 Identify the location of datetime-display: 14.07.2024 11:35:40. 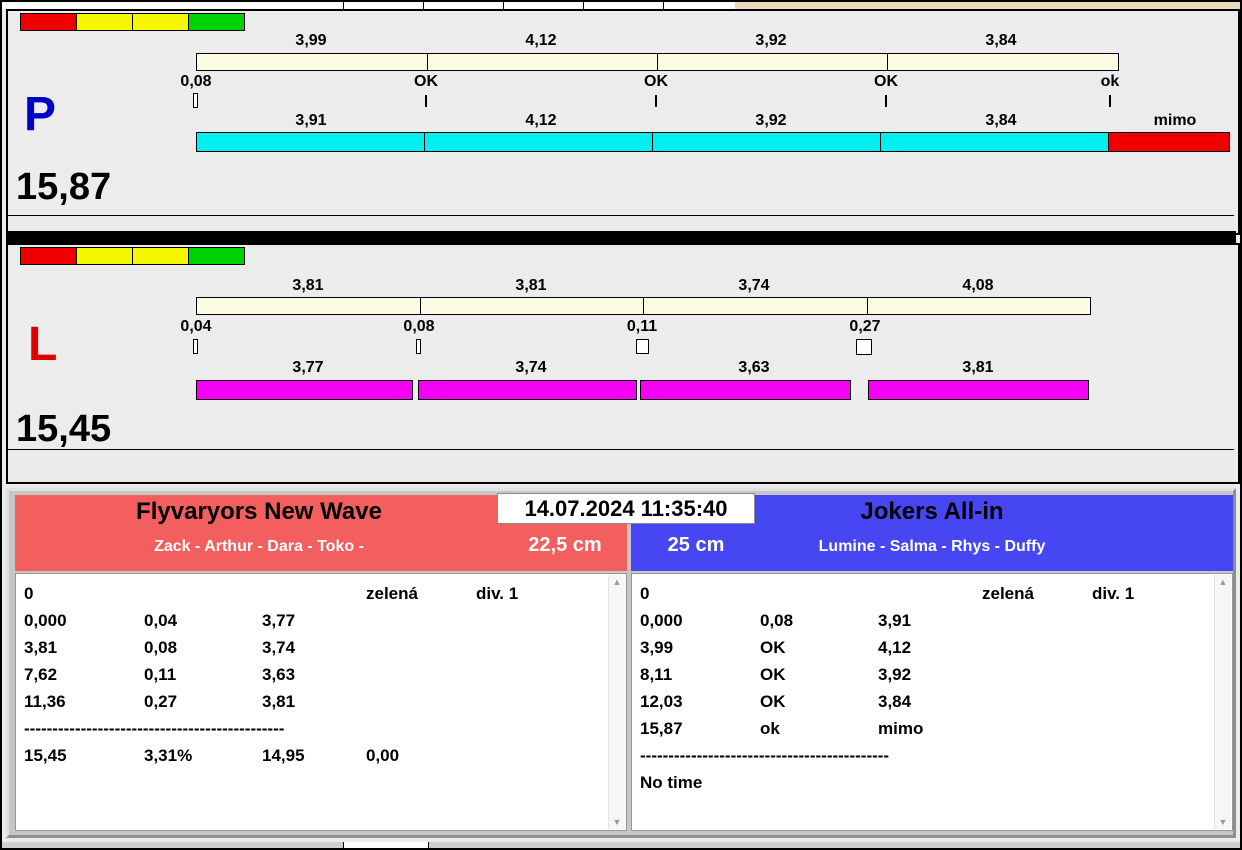
(626, 508).